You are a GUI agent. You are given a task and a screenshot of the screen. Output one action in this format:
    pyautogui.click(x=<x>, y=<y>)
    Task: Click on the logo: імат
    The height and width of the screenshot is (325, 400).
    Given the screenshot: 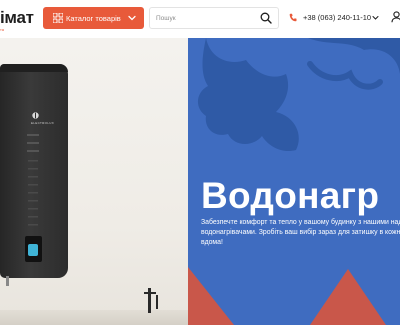 What is the action you would take?
    pyautogui.click(x=17, y=18)
    